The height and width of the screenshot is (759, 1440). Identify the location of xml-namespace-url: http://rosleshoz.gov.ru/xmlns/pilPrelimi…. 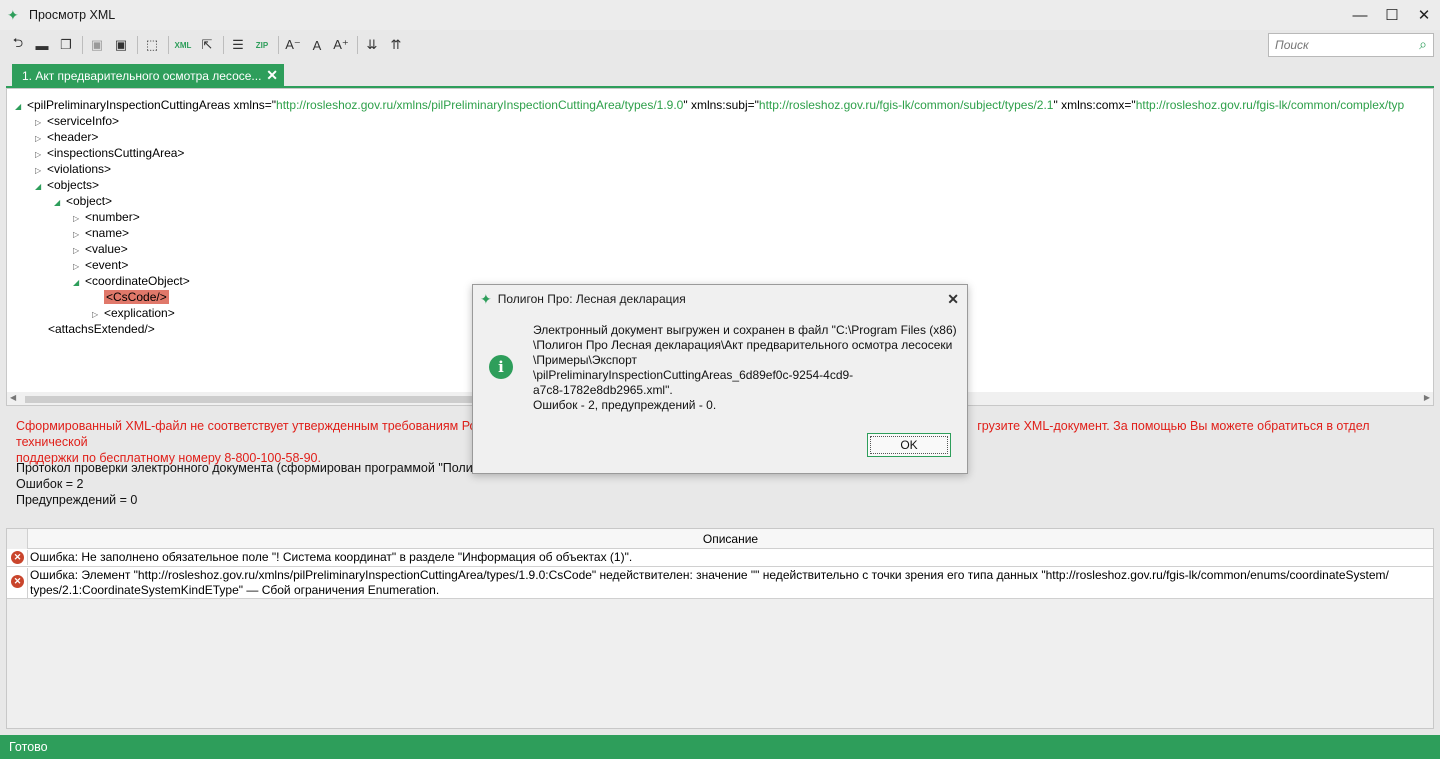
(480, 105).